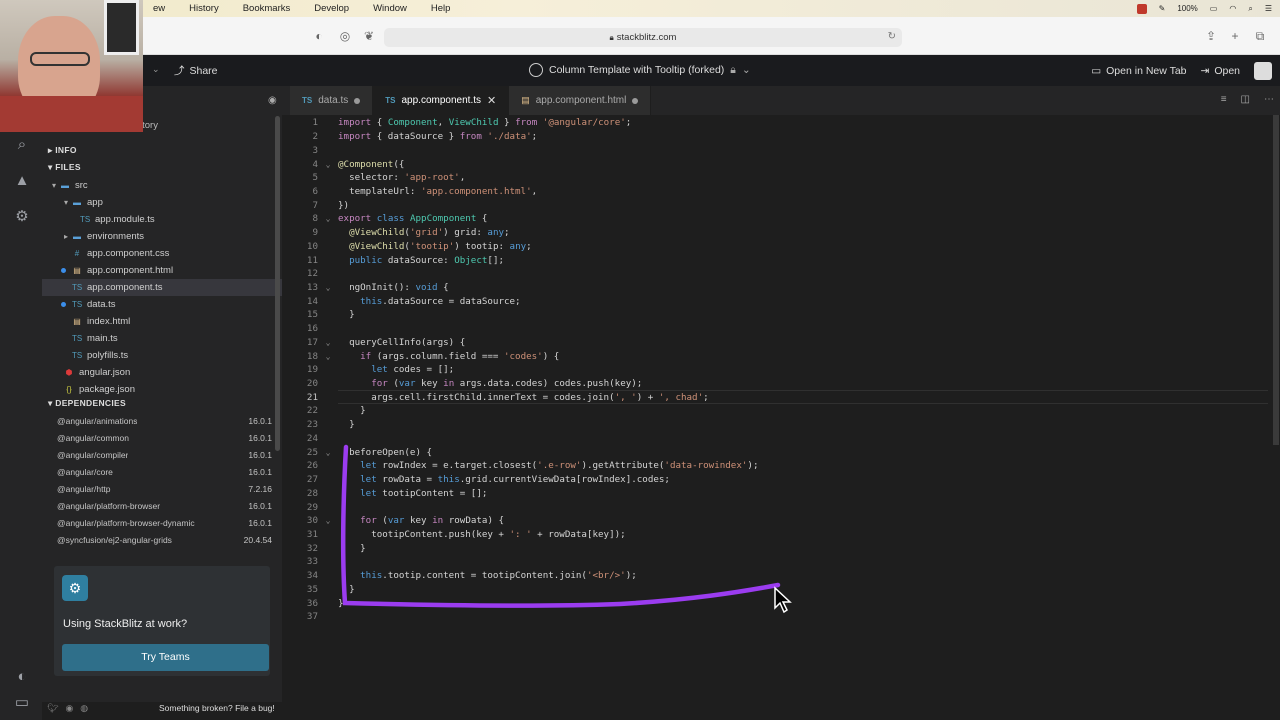 The image size is (1280, 720). I want to click on eye-icon: ◉, so click(272, 100).